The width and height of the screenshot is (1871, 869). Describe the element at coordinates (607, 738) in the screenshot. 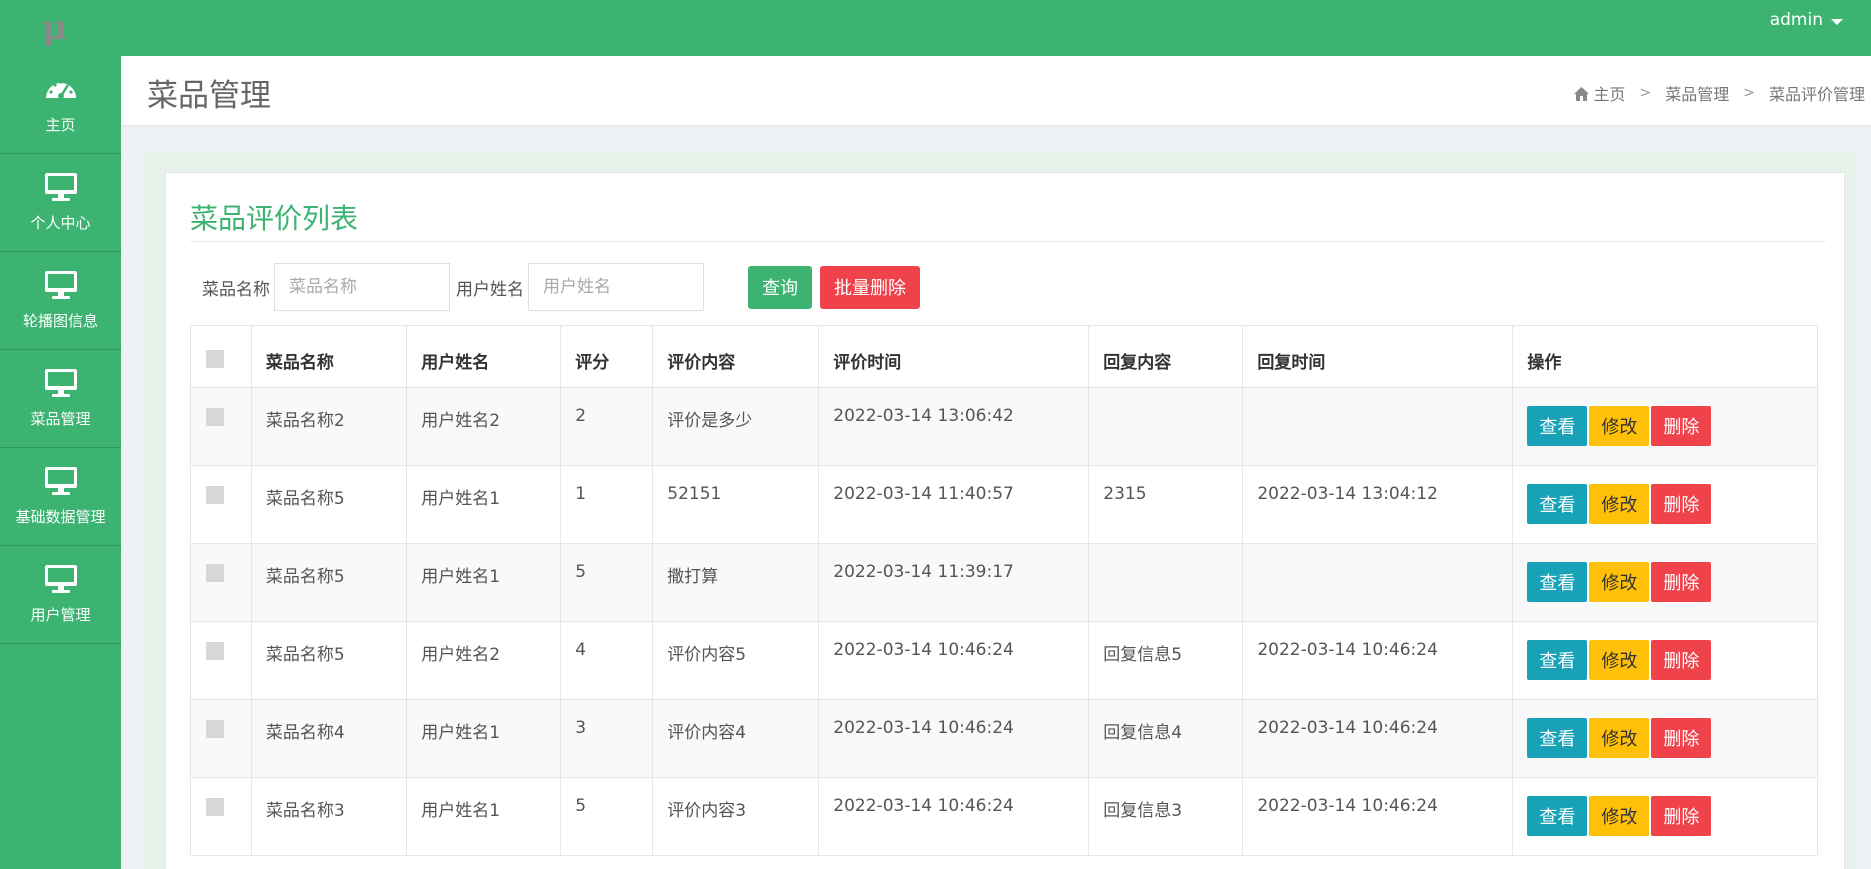

I see `score-cell: 3` at that location.